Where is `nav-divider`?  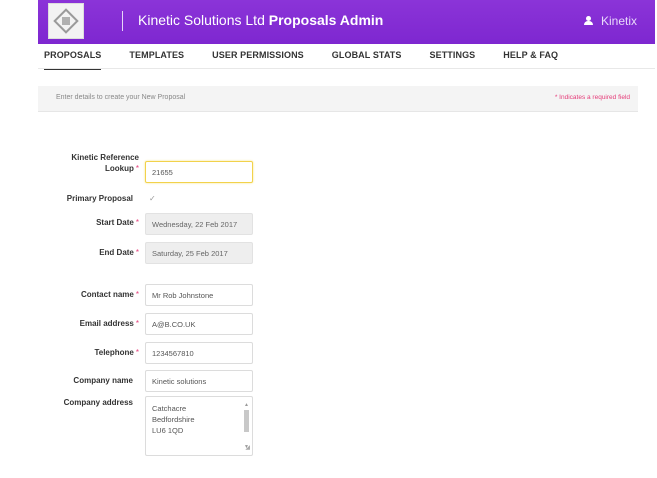
nav-divider is located at coordinates (346, 68).